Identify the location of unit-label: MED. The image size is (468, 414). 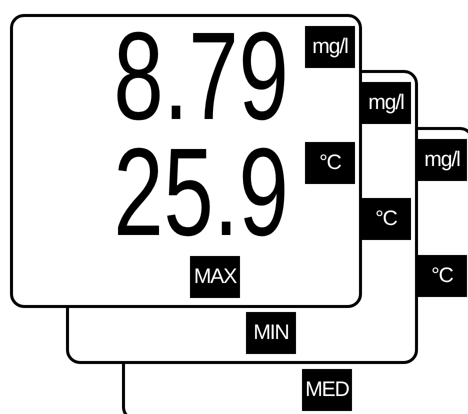
(327, 390).